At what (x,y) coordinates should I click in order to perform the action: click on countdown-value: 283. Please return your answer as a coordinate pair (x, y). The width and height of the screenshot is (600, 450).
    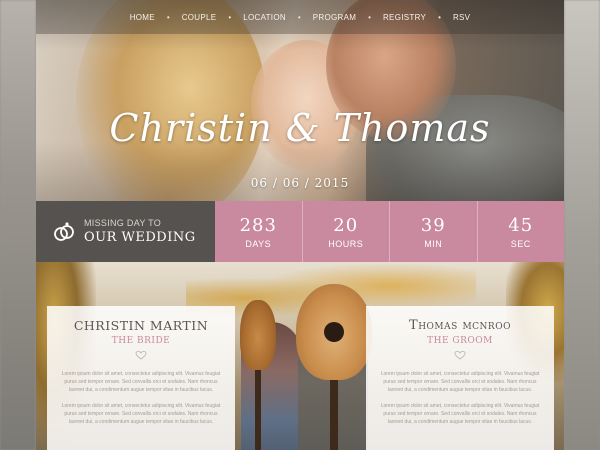
    Looking at the image, I should click on (258, 225).